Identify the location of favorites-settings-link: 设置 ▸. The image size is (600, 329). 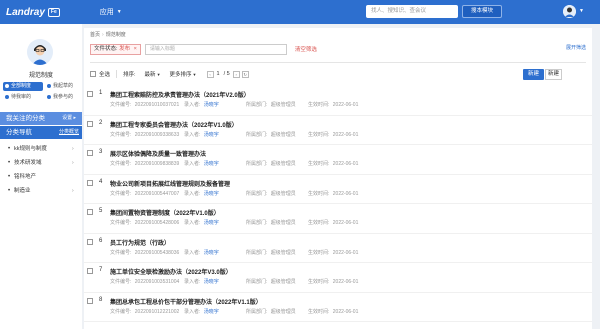
(69, 118).